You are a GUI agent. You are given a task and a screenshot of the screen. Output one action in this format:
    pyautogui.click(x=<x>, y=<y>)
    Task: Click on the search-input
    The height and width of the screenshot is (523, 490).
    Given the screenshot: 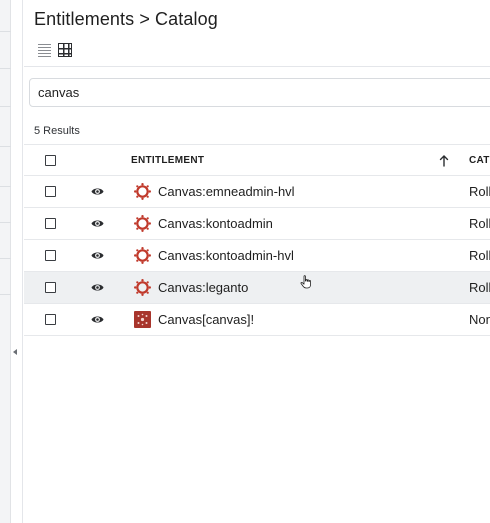 What is the action you would take?
    pyautogui.click(x=259, y=92)
    